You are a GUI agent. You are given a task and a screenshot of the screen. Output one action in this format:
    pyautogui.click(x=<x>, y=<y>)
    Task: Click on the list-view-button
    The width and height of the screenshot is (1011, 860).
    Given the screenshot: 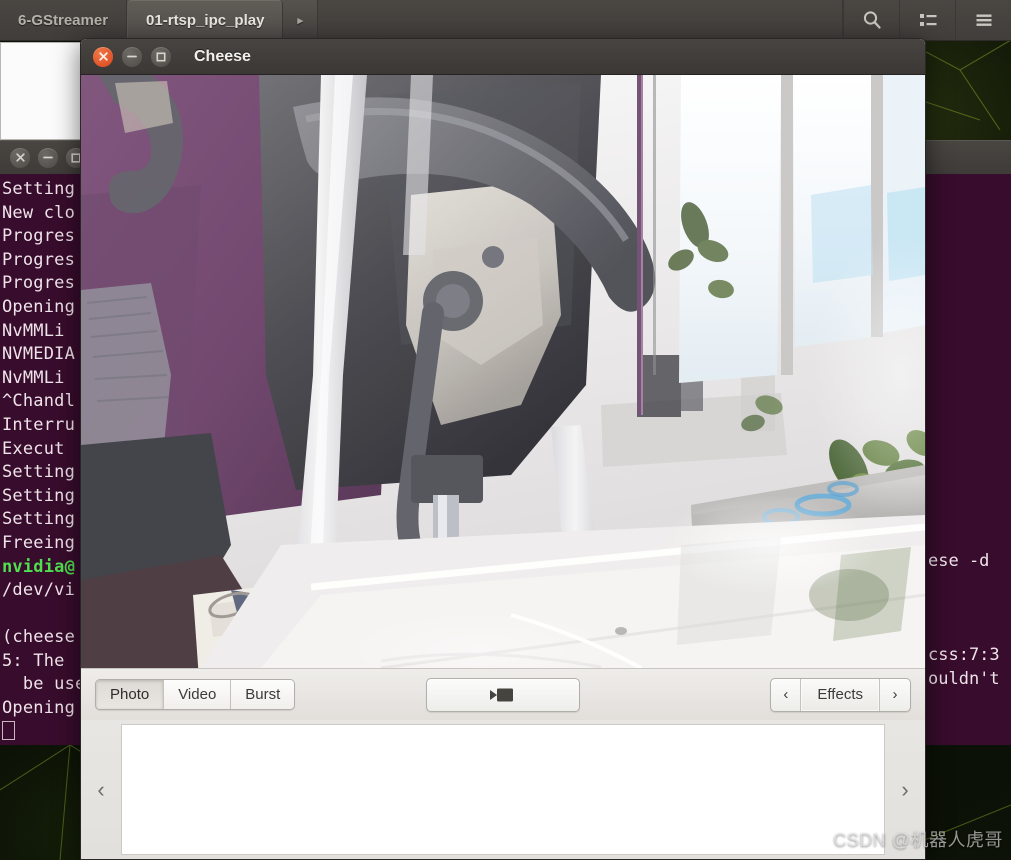 What is the action you would take?
    pyautogui.click(x=927, y=20)
    